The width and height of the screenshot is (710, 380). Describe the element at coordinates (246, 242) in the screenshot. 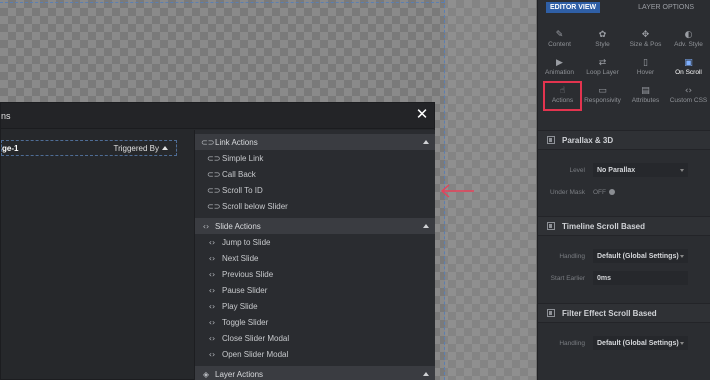

I see `action-item-label: Jump to Slide` at that location.